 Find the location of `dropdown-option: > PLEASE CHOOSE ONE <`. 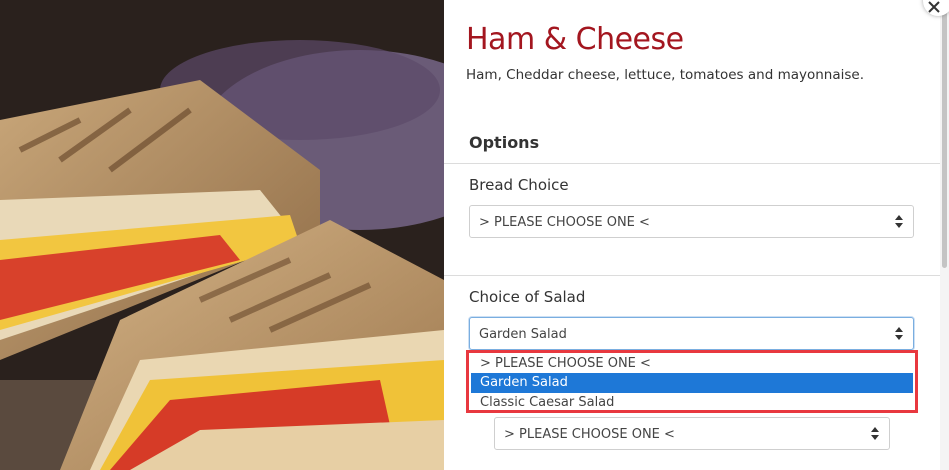

dropdown-option: > PLEASE CHOOSE ONE < is located at coordinates (692, 364).